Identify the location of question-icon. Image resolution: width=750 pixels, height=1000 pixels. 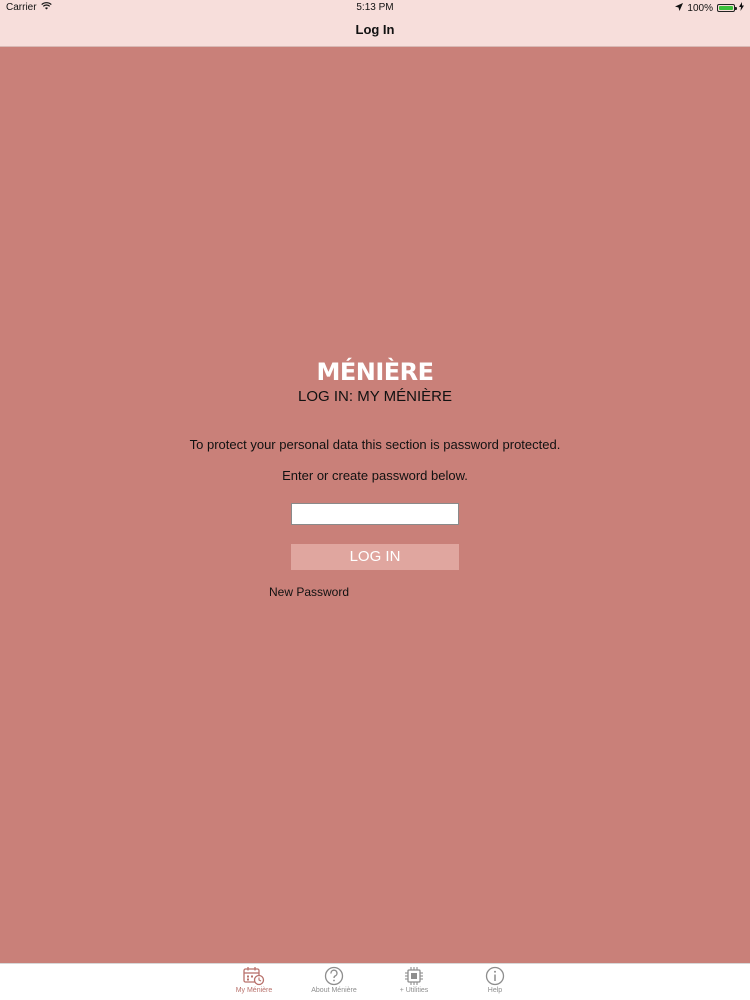
(334, 976).